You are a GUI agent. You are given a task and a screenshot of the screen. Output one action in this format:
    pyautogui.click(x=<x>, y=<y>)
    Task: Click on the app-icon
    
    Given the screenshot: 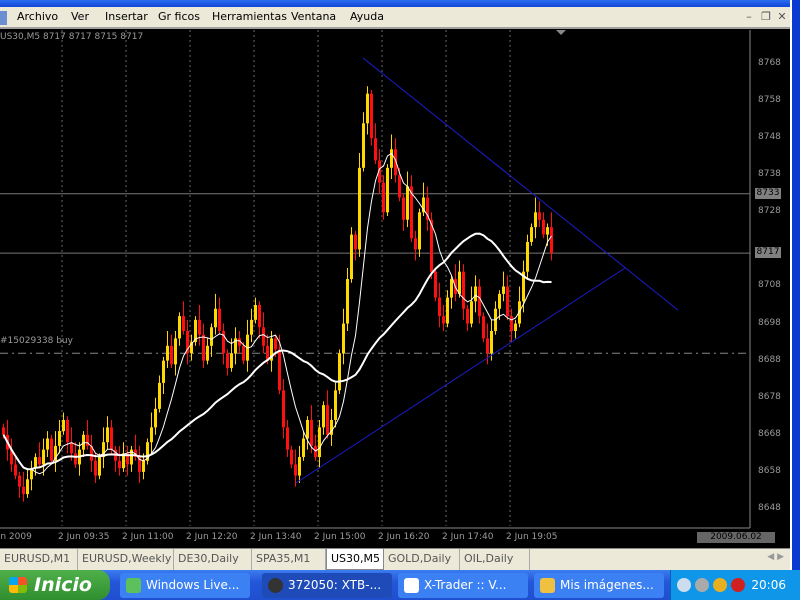 What is the action you would take?
    pyautogui.click(x=3, y=18)
    